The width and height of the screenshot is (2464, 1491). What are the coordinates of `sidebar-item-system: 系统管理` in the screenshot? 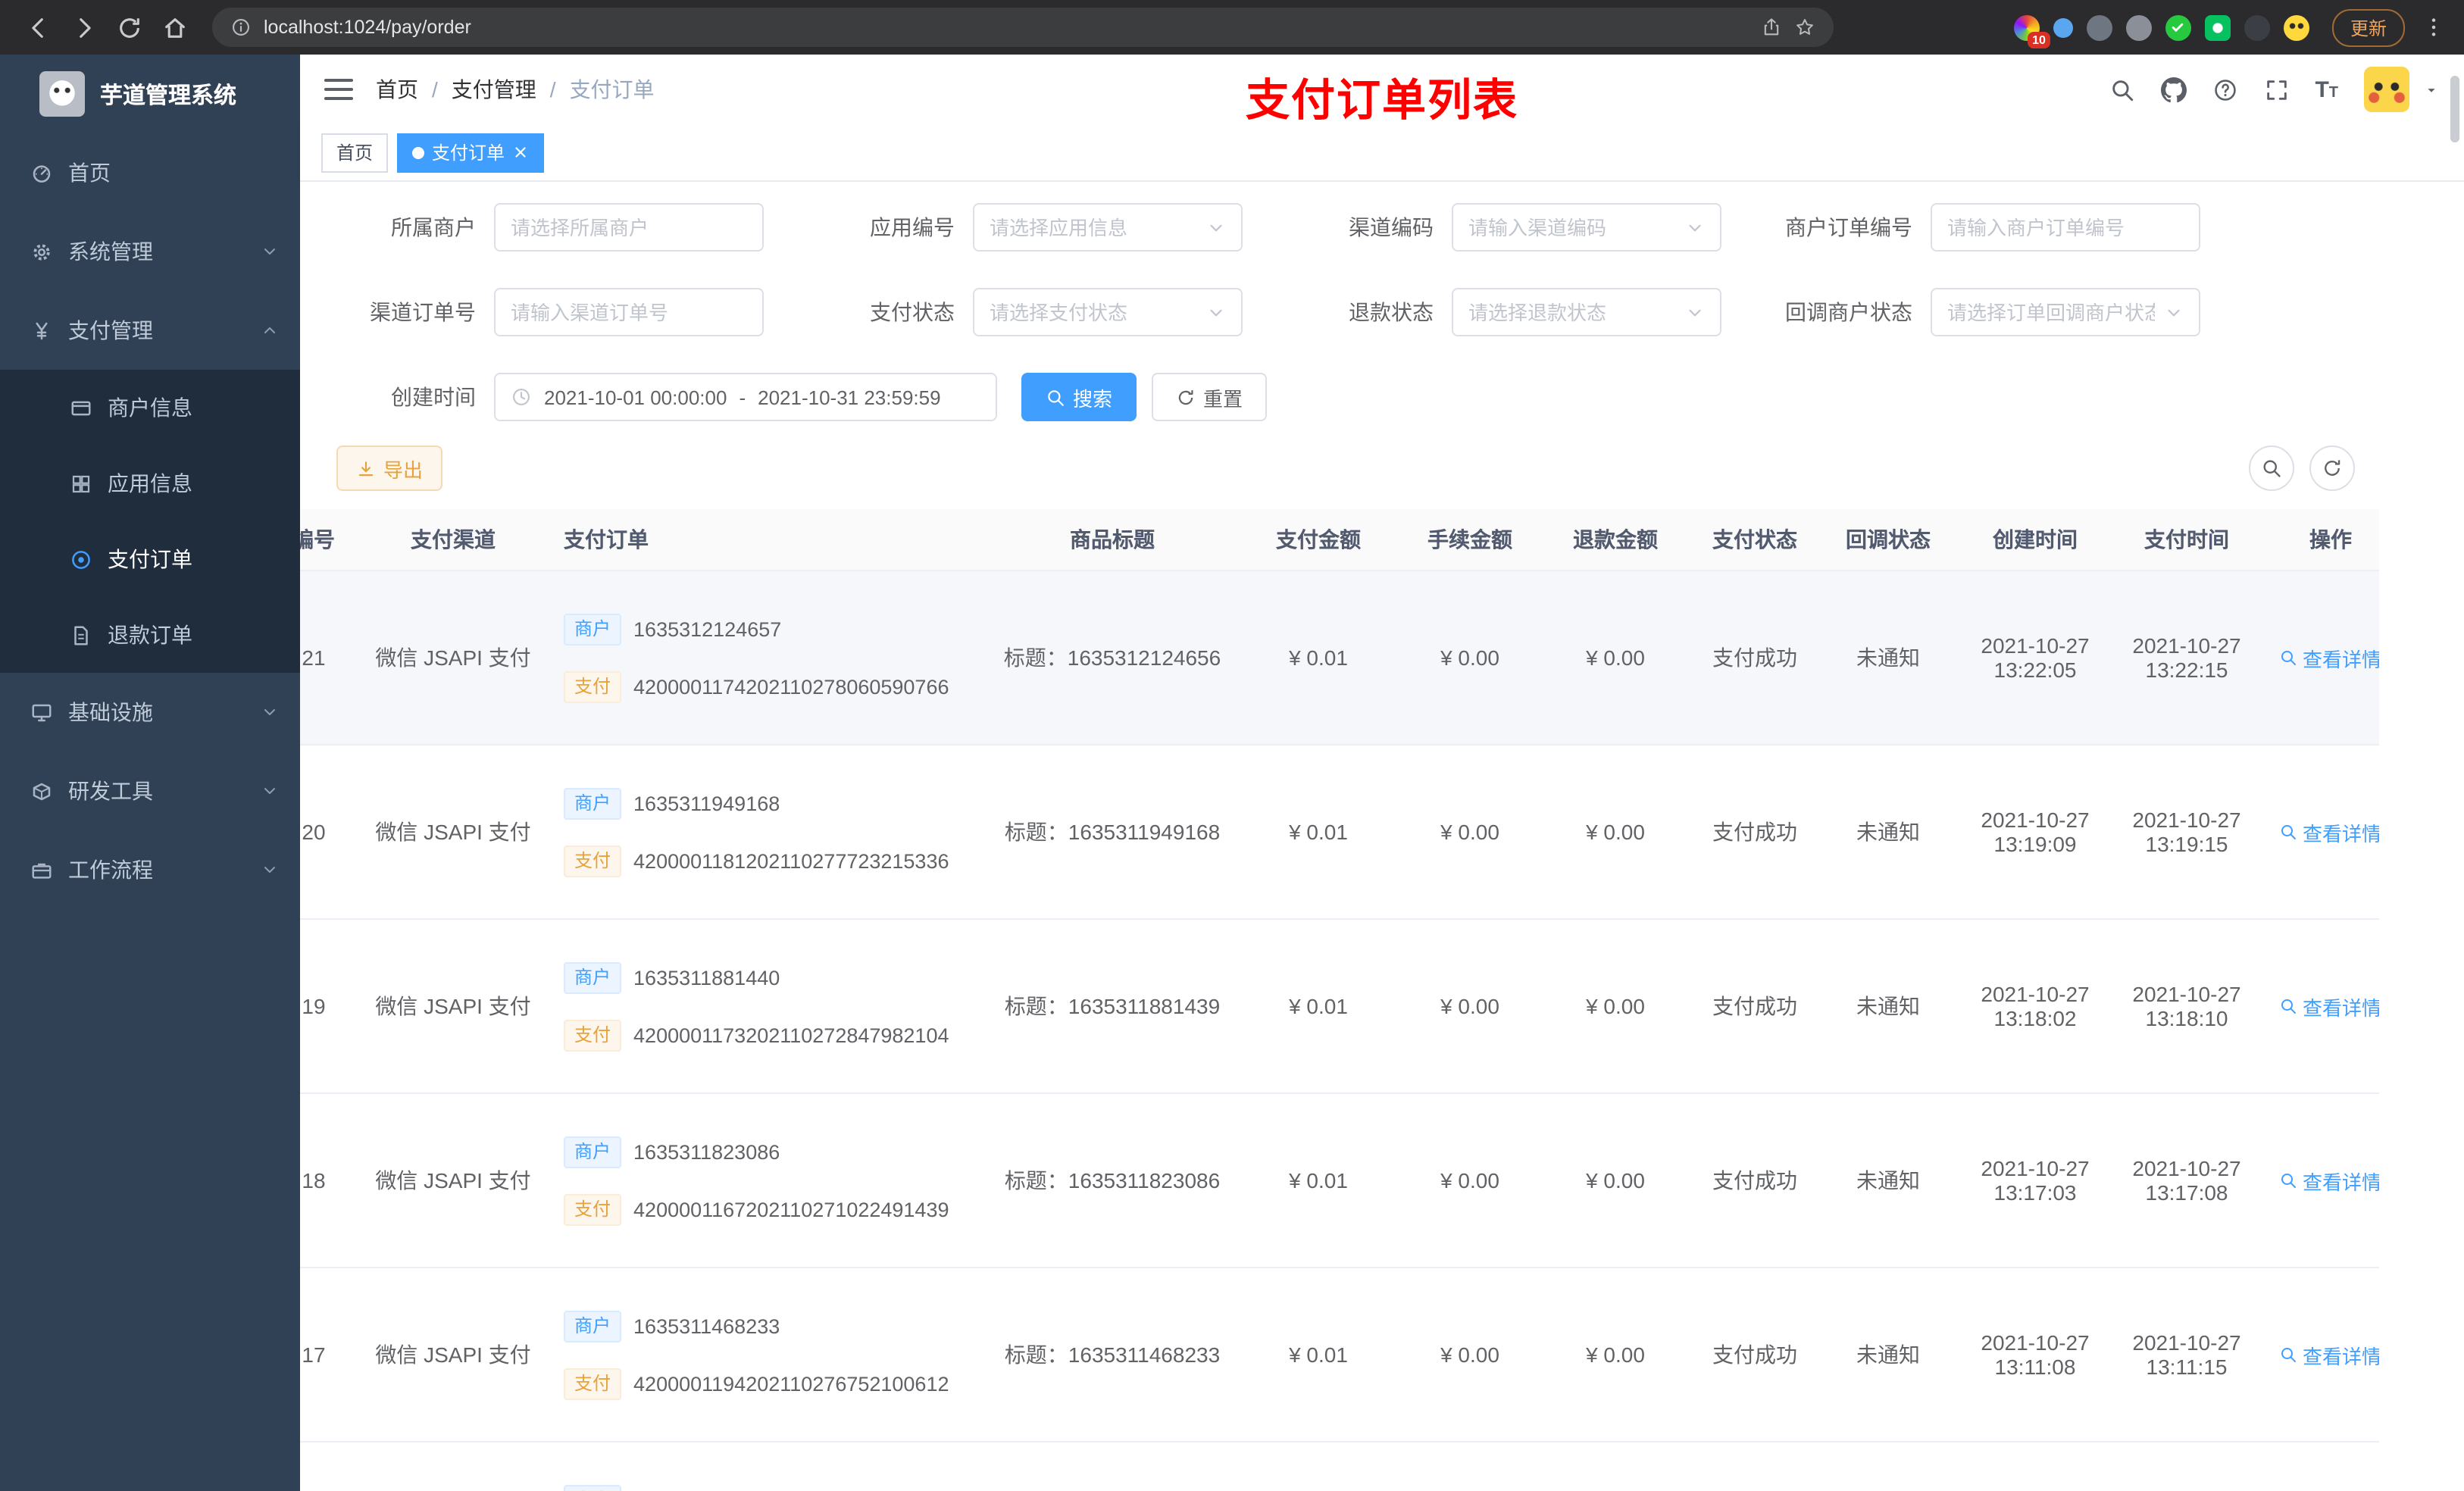 It's located at (150, 251).